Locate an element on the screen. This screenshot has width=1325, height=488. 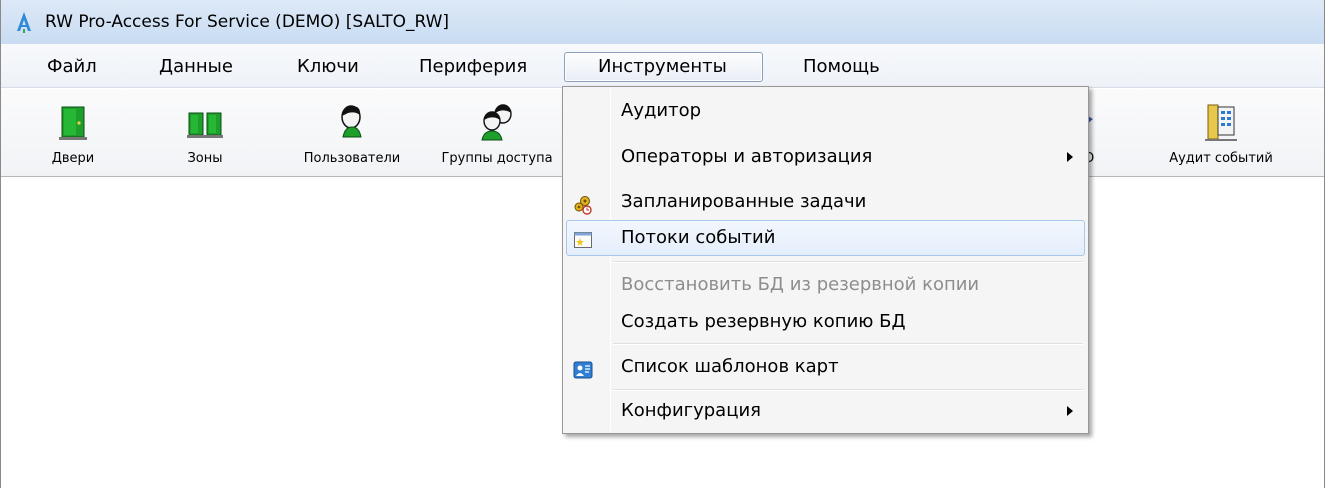
menu-tools: Инструменты is located at coordinates (663, 67).